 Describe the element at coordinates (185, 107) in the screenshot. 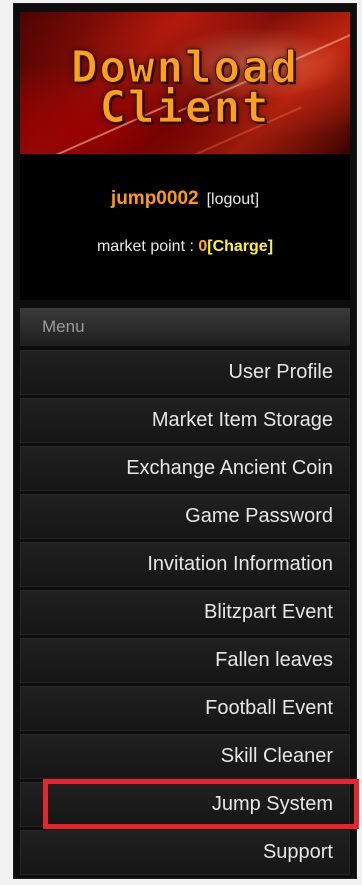

I see `banner-title-line2: Client` at that location.